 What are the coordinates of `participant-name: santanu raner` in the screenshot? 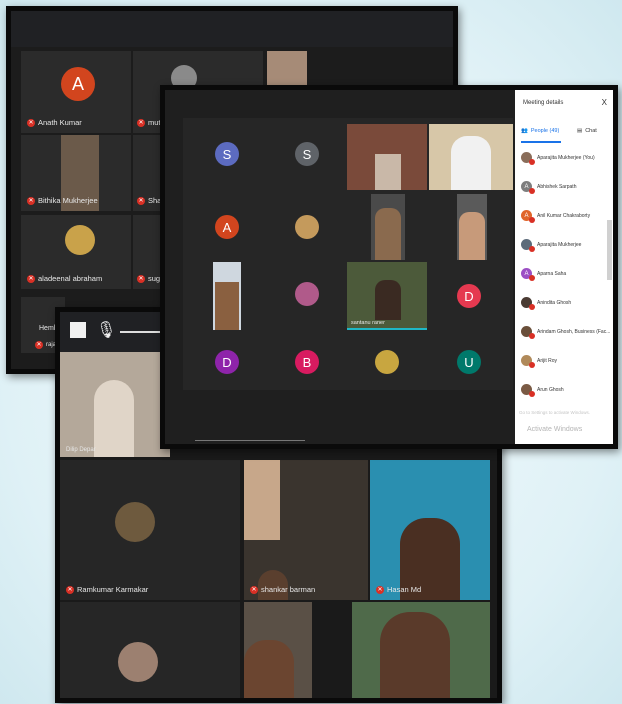 It's located at (368, 323).